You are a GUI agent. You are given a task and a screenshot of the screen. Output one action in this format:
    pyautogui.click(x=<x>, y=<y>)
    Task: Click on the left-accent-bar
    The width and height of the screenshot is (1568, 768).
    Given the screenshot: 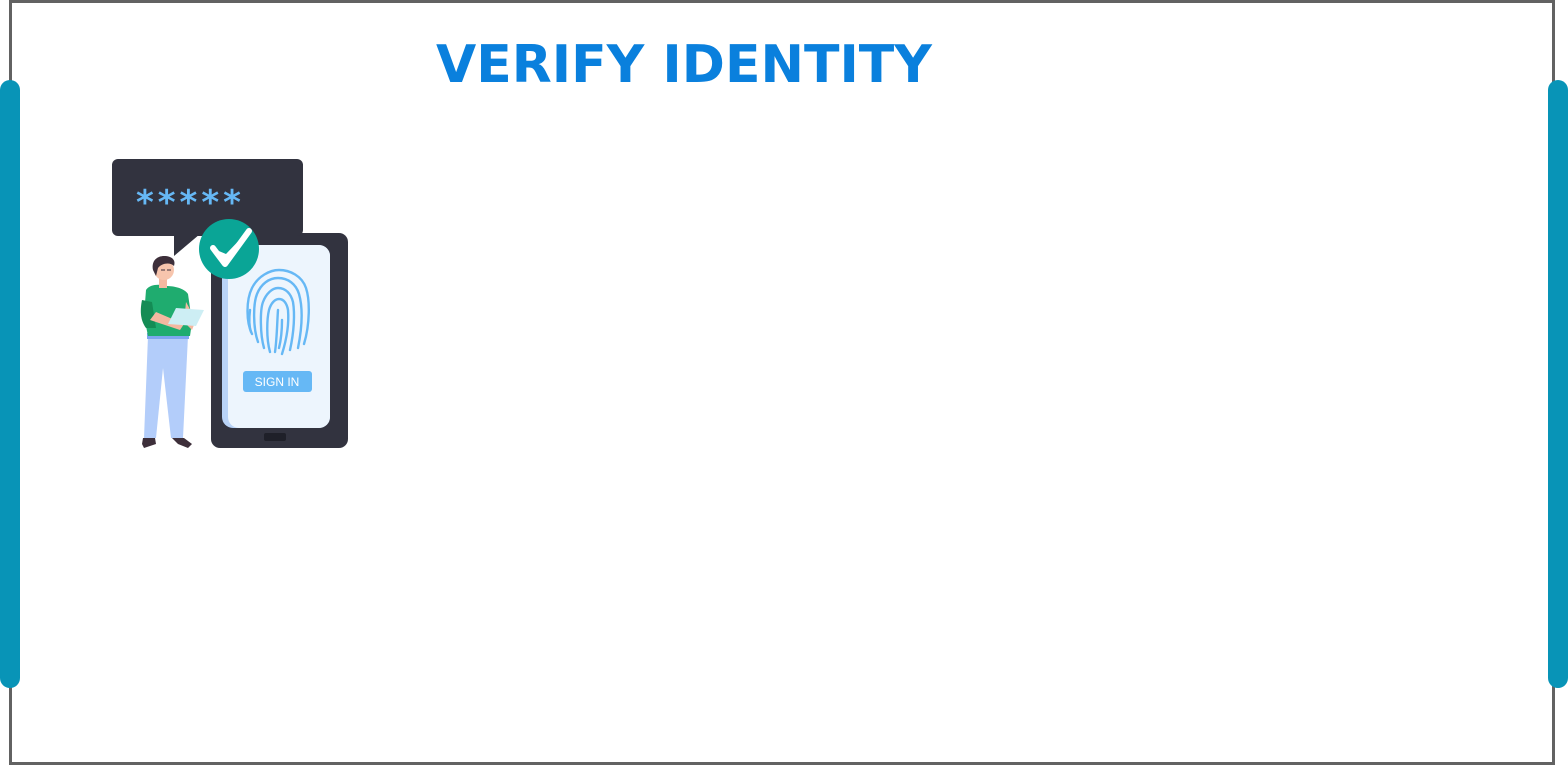 What is the action you would take?
    pyautogui.click(x=10, y=384)
    